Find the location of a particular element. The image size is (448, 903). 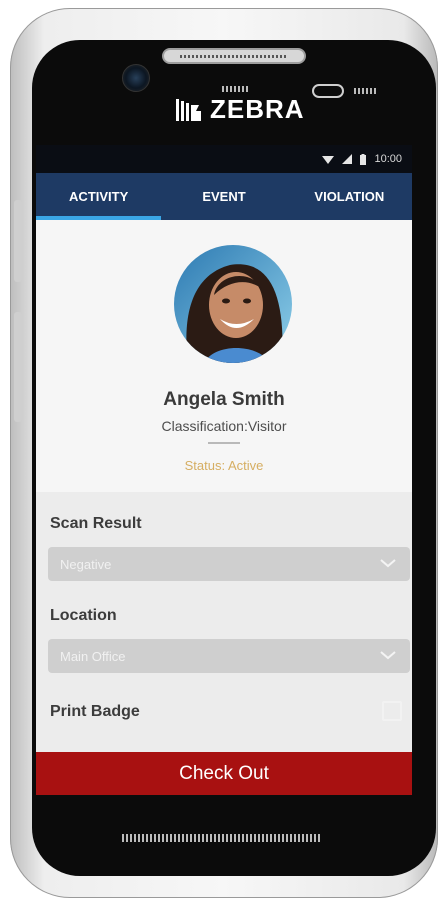

divider is located at coordinates (224, 443).